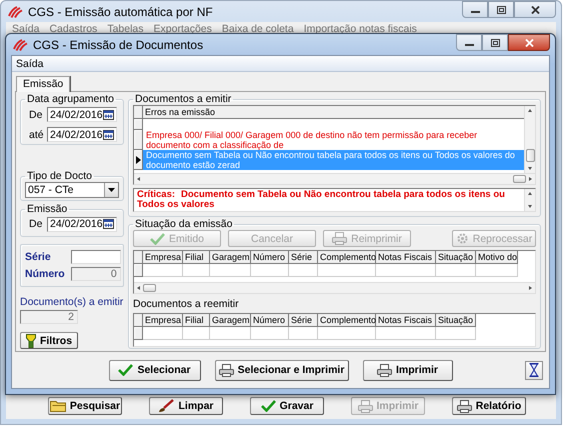 The image size is (567, 427). Describe the element at coordinates (49, 340) in the screenshot. I see `filter-button: Filtros` at that location.